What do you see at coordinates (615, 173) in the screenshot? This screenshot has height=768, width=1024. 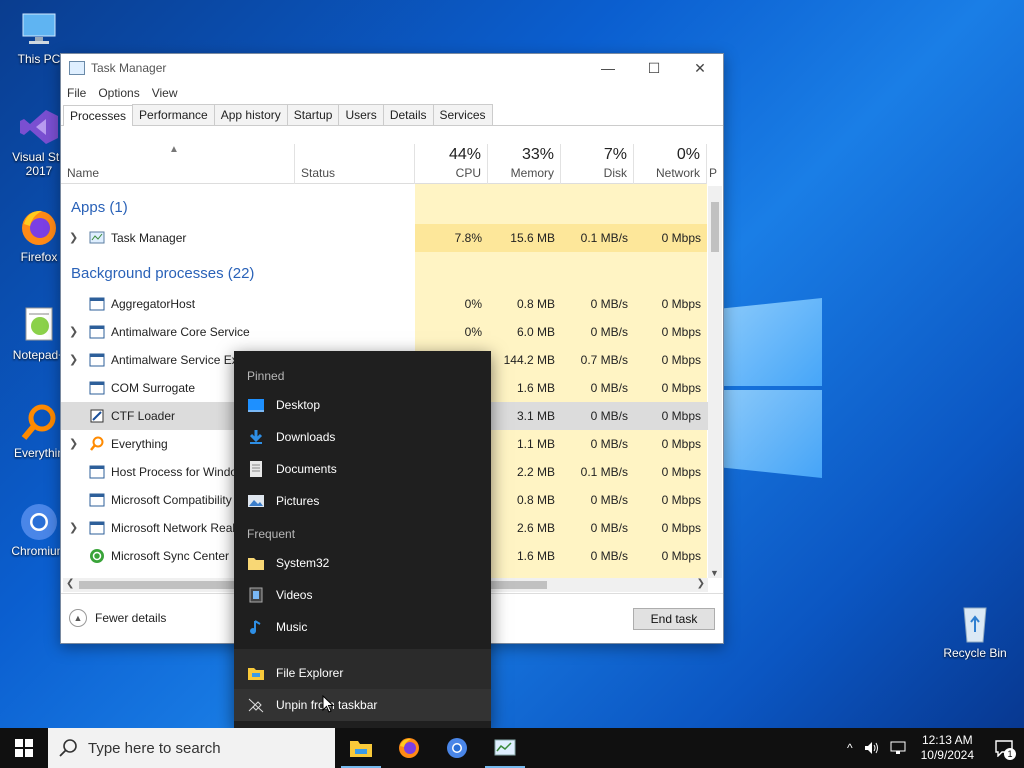 I see `column-disk-label: Disk` at bounding box center [615, 173].